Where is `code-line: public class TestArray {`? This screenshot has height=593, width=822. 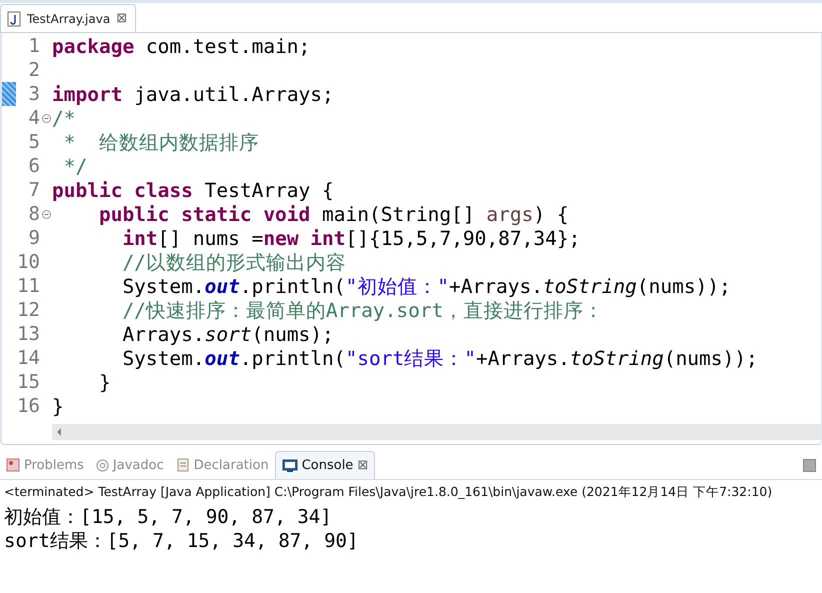 code-line: public class TestArray { is located at coordinates (193, 190).